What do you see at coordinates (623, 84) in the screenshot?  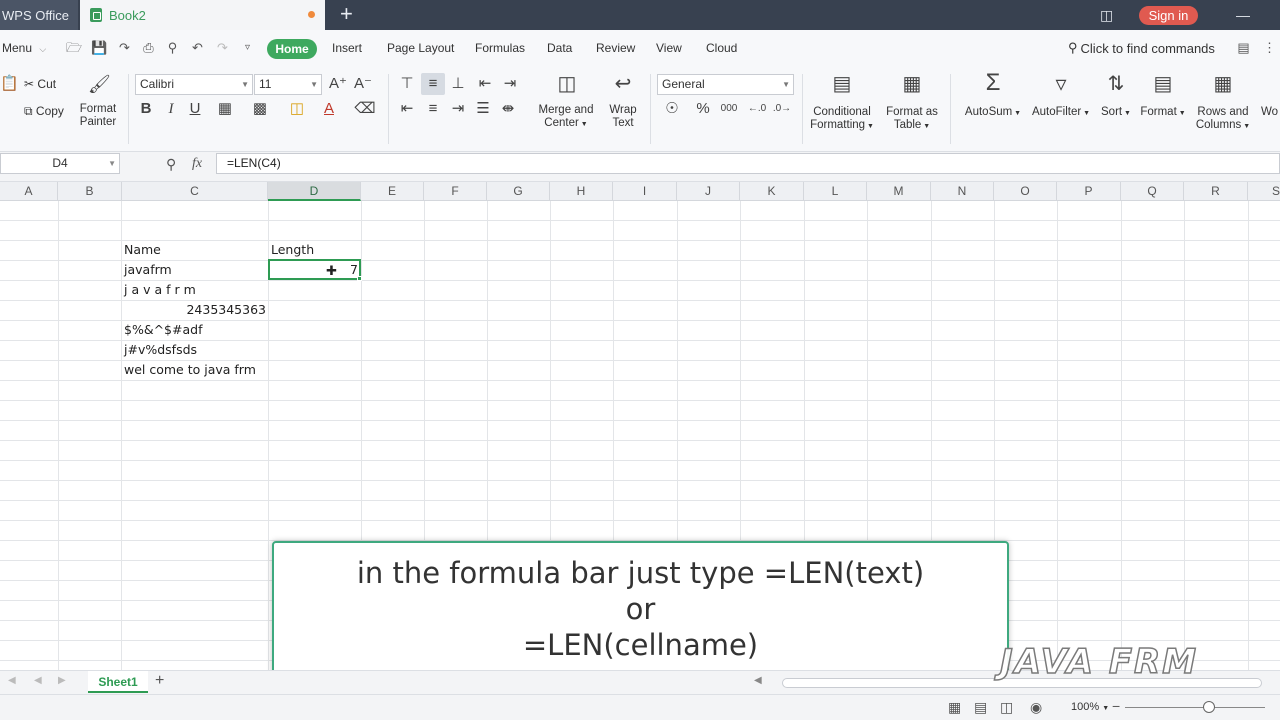 I see `wrap-text-icon: ↩` at bounding box center [623, 84].